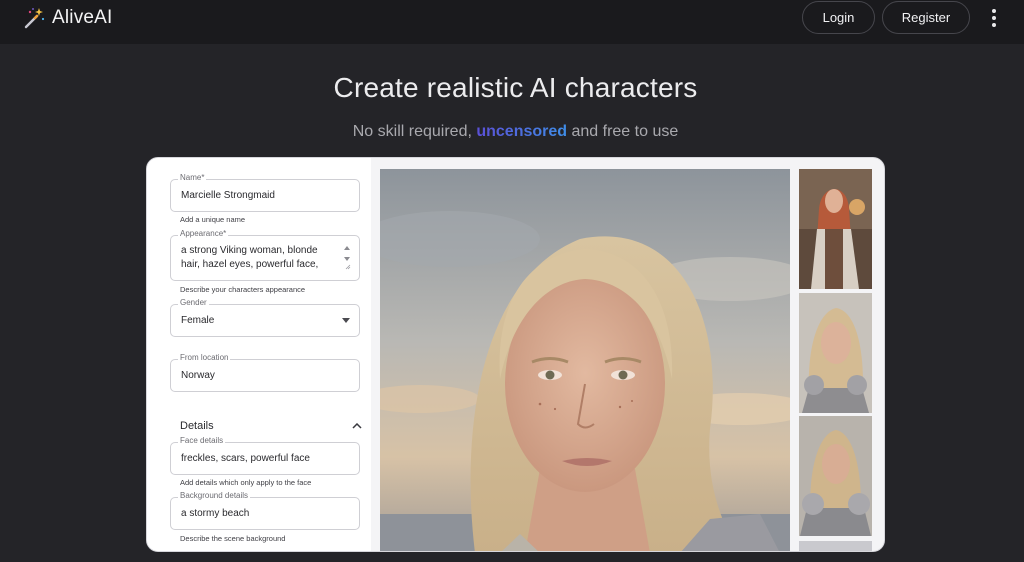 The width and height of the screenshot is (1024, 562). I want to click on gender-select-label: Gender, so click(193, 302).